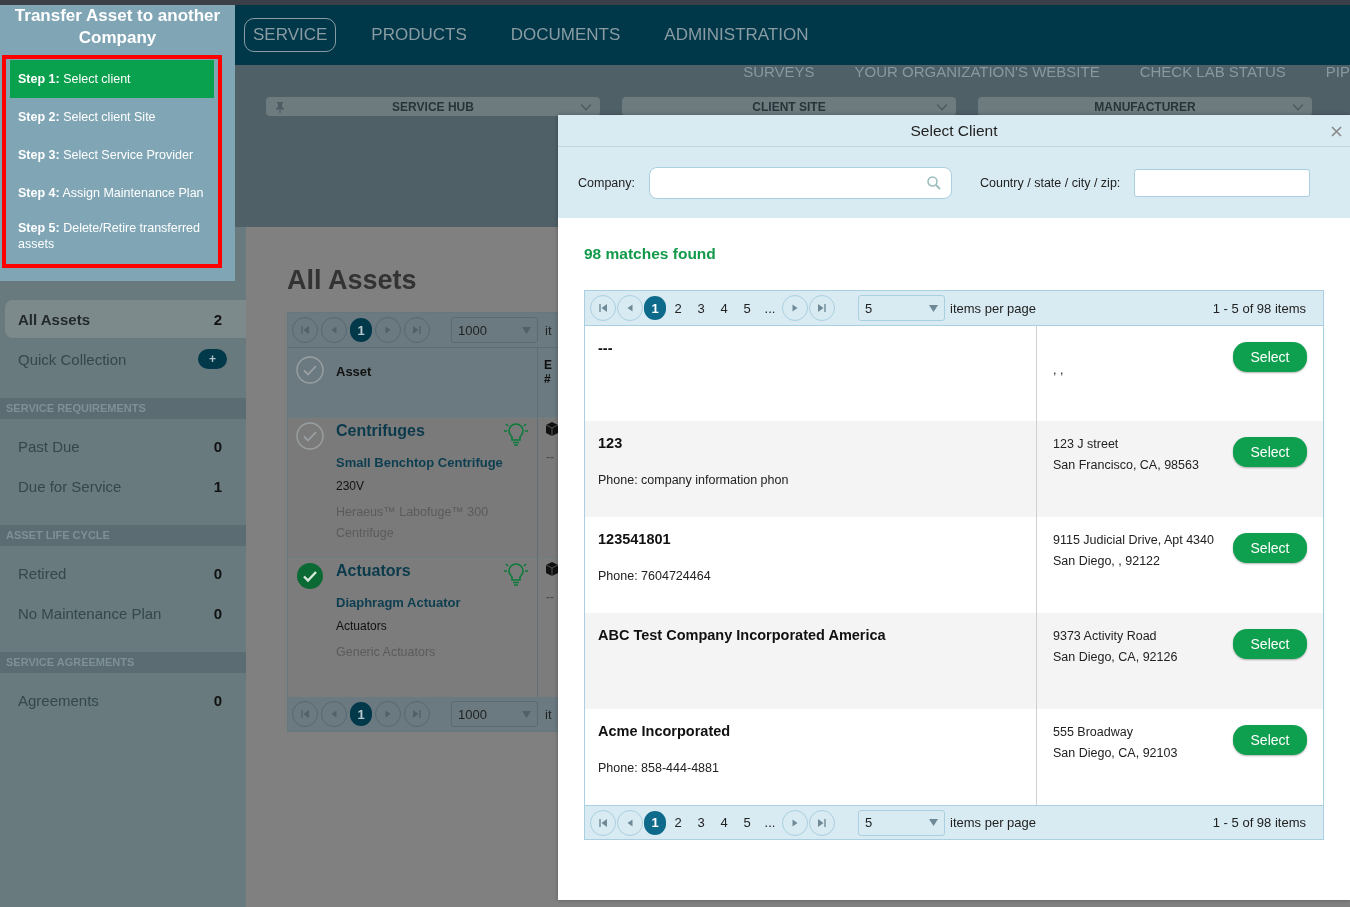 The width and height of the screenshot is (1350, 907). Describe the element at coordinates (1126, 465) in the screenshot. I see `address-line: San Francisco, CA, 98563` at that location.